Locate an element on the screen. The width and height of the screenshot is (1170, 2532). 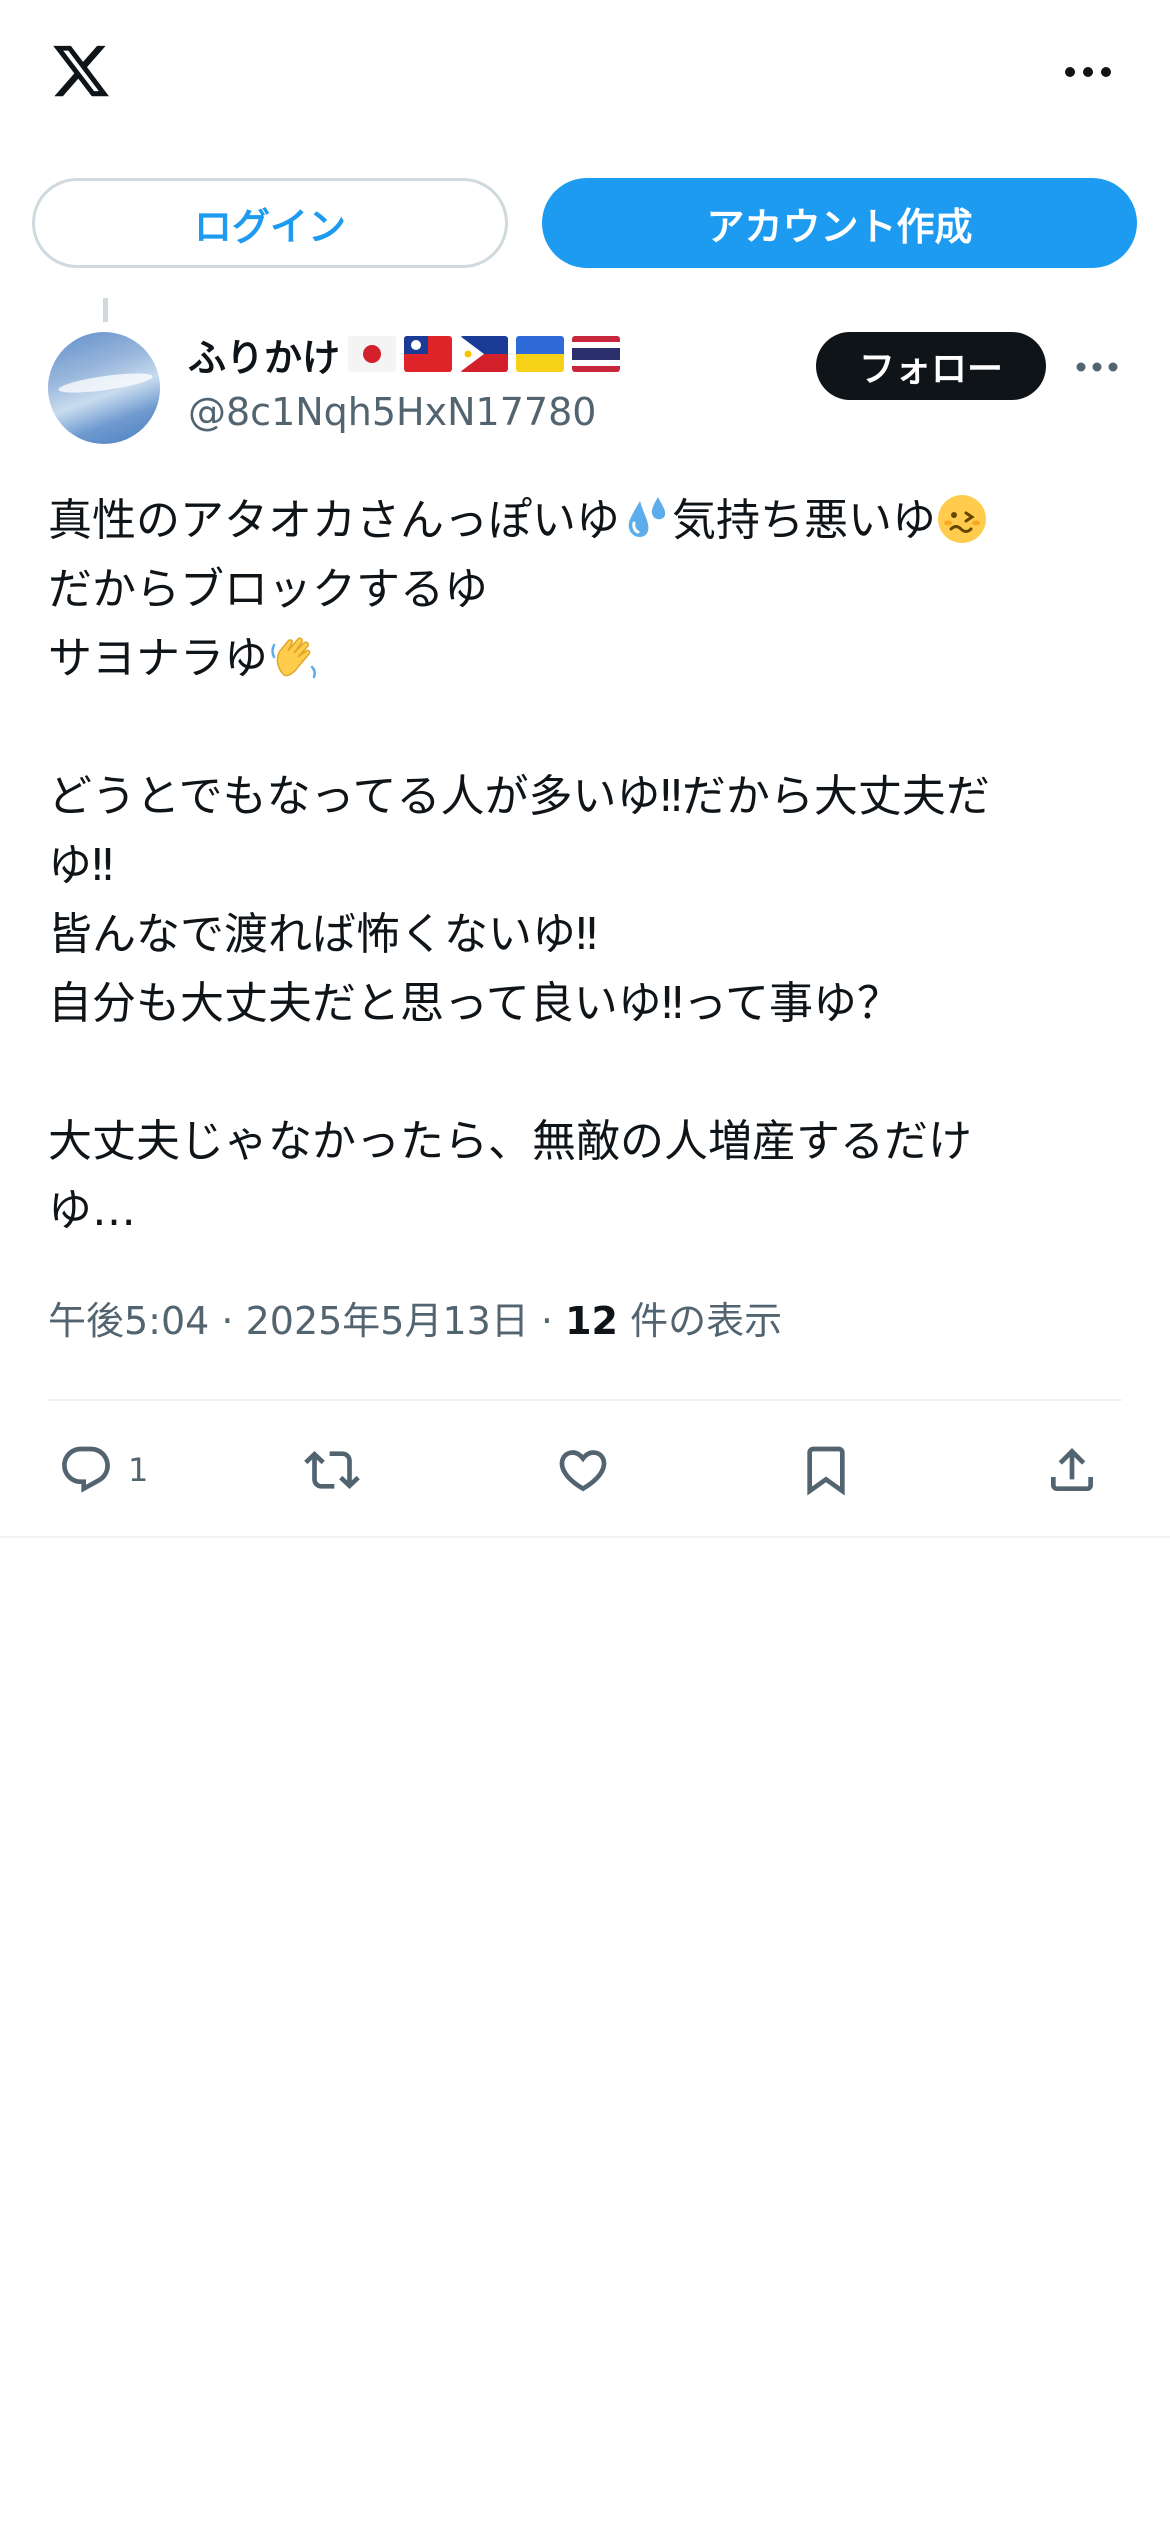
tweet-more-icon is located at coordinates (1097, 367).